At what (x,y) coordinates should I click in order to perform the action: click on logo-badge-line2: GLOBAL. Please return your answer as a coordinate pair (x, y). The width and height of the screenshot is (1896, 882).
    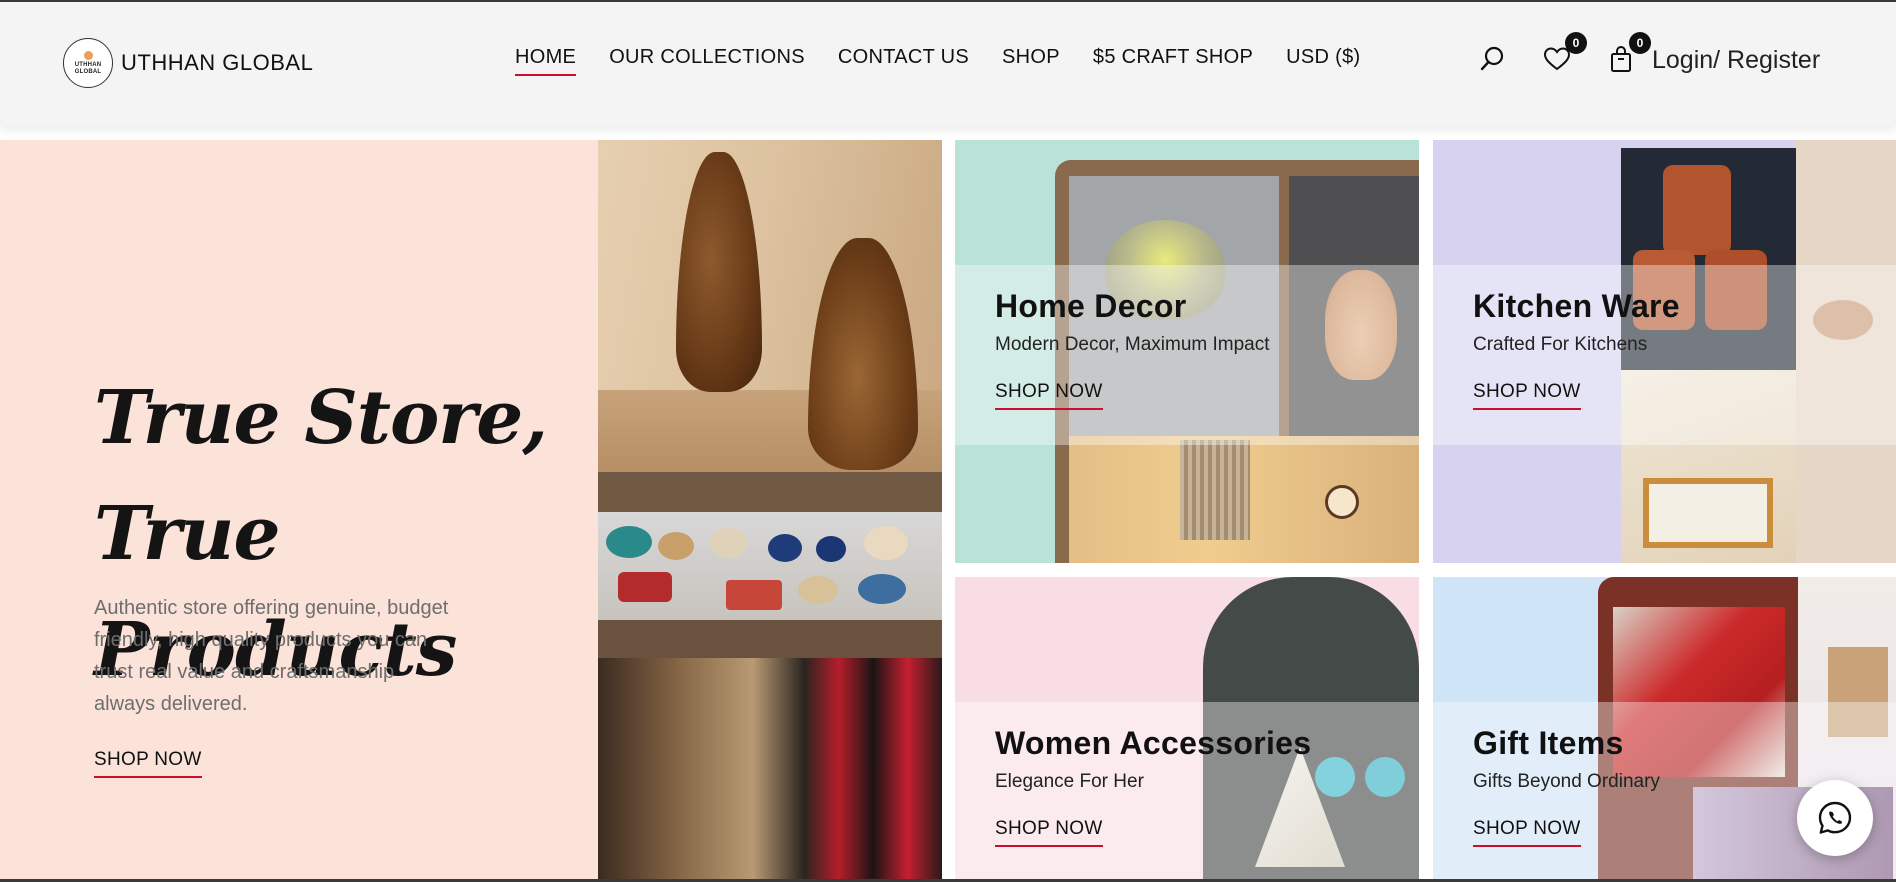
    Looking at the image, I should click on (88, 71).